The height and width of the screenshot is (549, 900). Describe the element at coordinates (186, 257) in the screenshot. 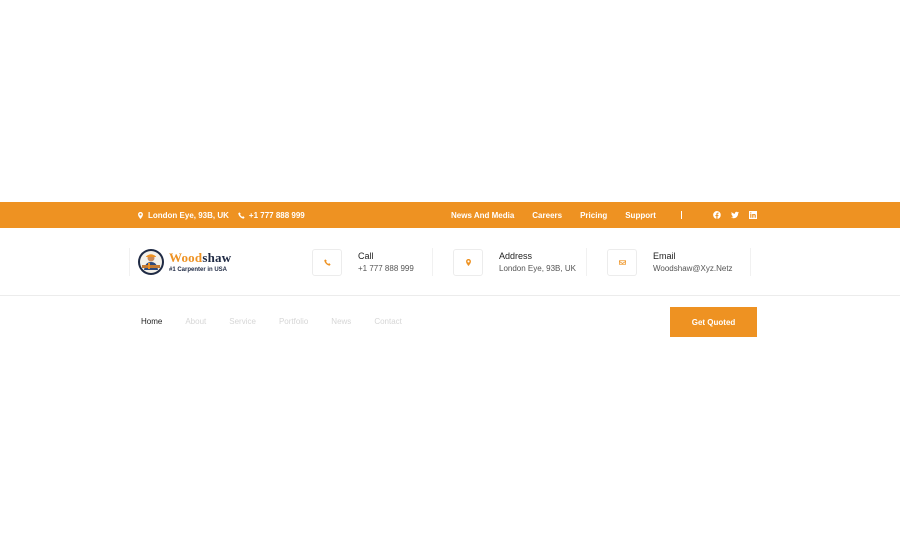

I see `logo-brand-part1: Wood` at that location.